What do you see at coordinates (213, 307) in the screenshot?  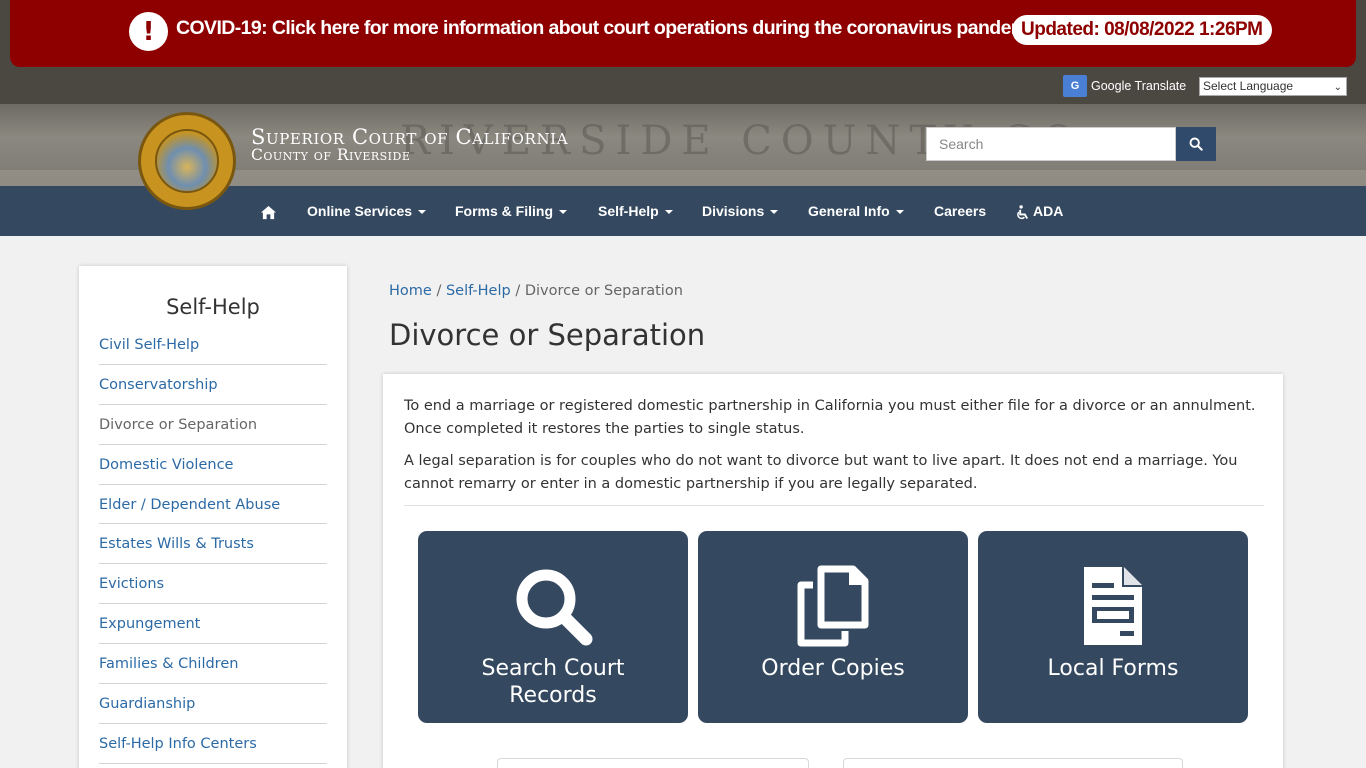 I see `sidebar-title: Self-Help` at bounding box center [213, 307].